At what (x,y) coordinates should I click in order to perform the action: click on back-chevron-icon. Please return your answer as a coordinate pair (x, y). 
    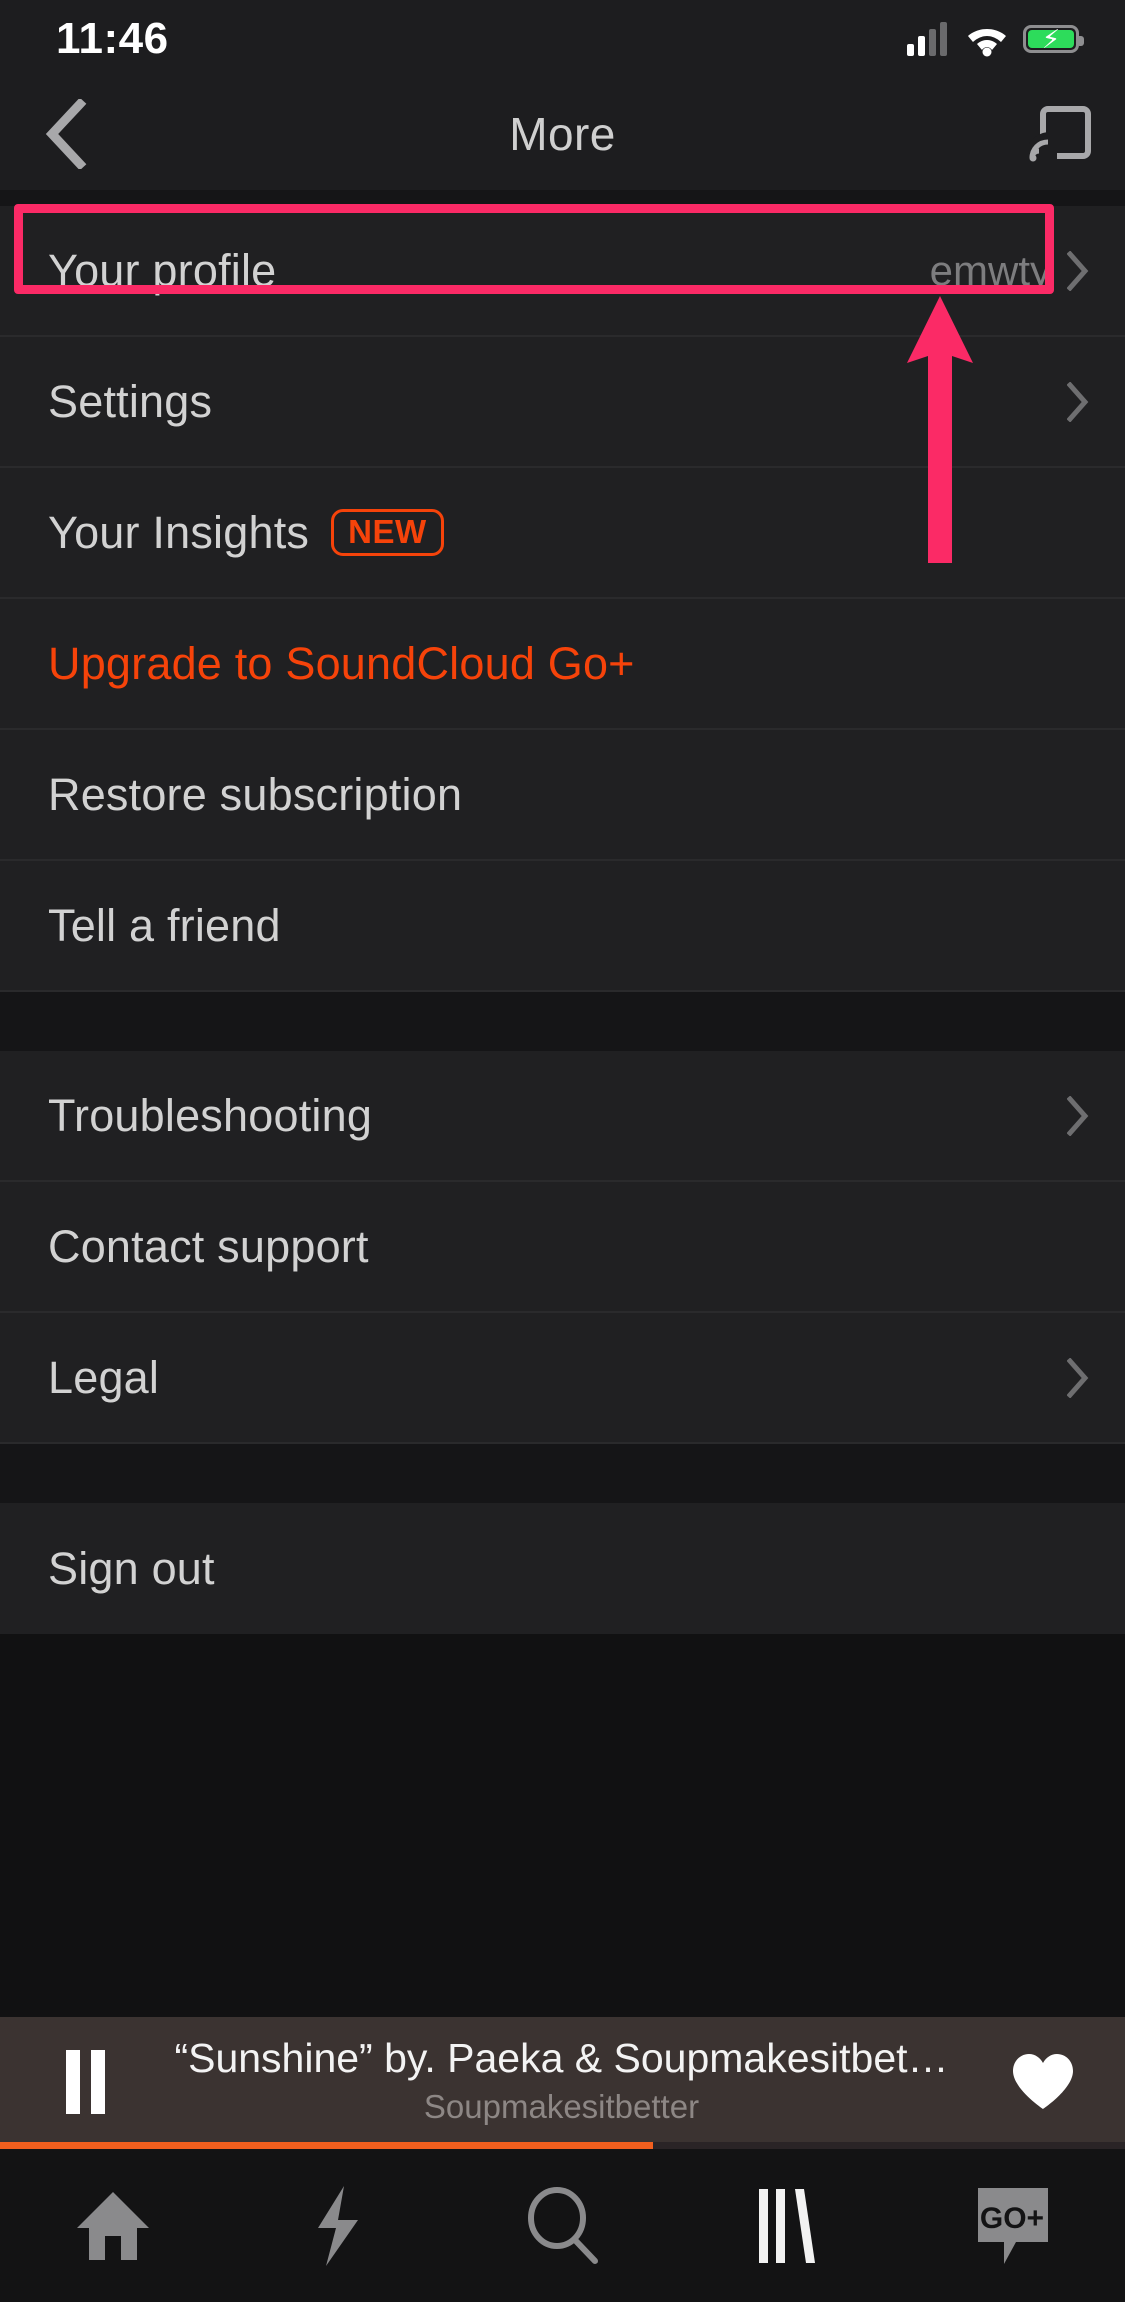
    Looking at the image, I should click on (66, 134).